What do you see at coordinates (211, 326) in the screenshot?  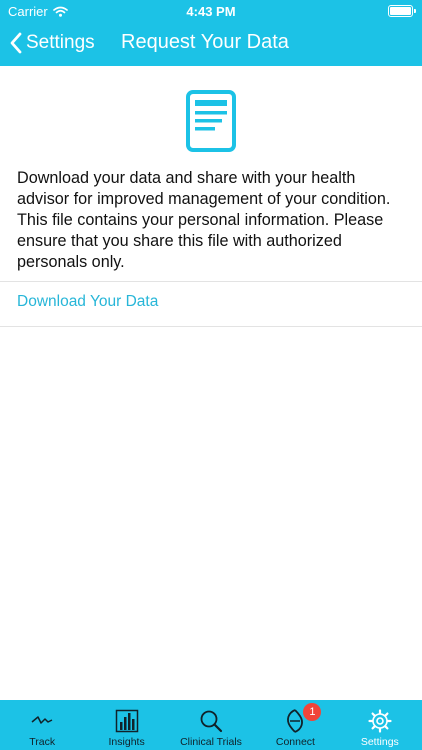 I see `divider-bottom` at bounding box center [211, 326].